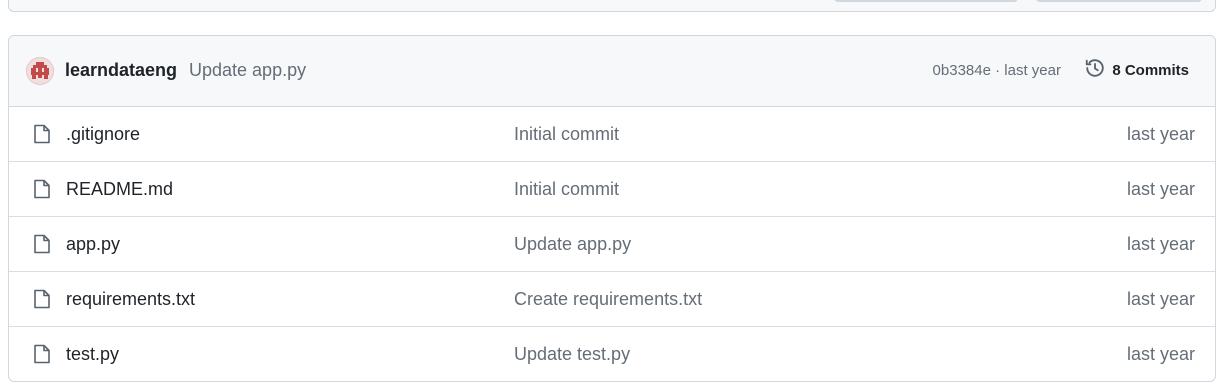 This screenshot has width=1220, height=392. I want to click on top-button-right, so click(1119, 1).